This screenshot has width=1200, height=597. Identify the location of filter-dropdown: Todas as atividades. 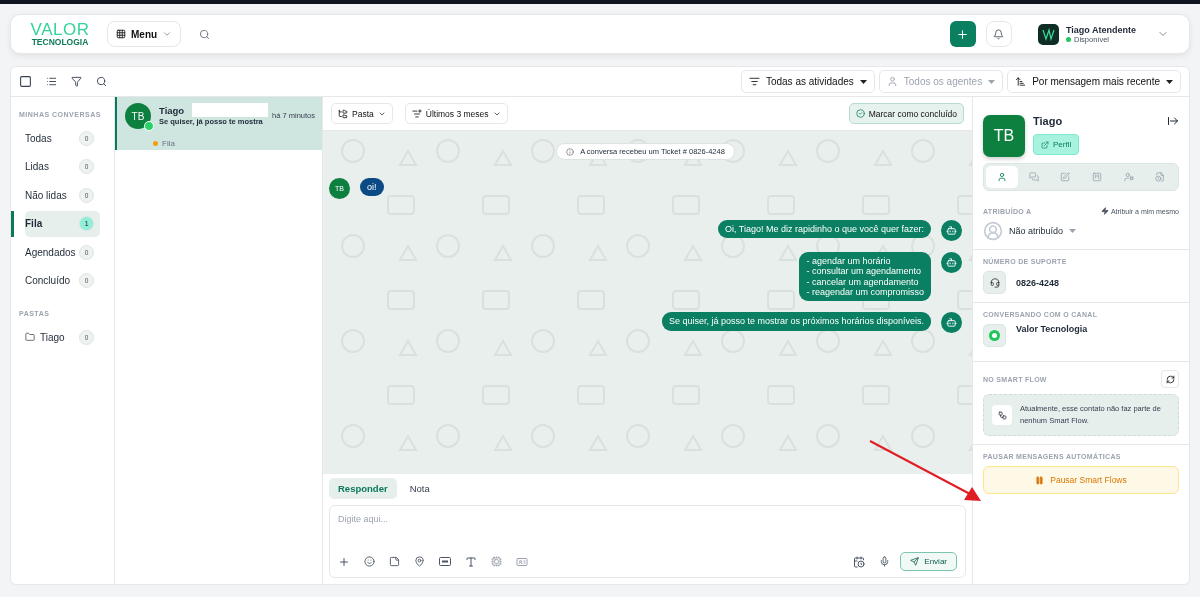
(807, 81).